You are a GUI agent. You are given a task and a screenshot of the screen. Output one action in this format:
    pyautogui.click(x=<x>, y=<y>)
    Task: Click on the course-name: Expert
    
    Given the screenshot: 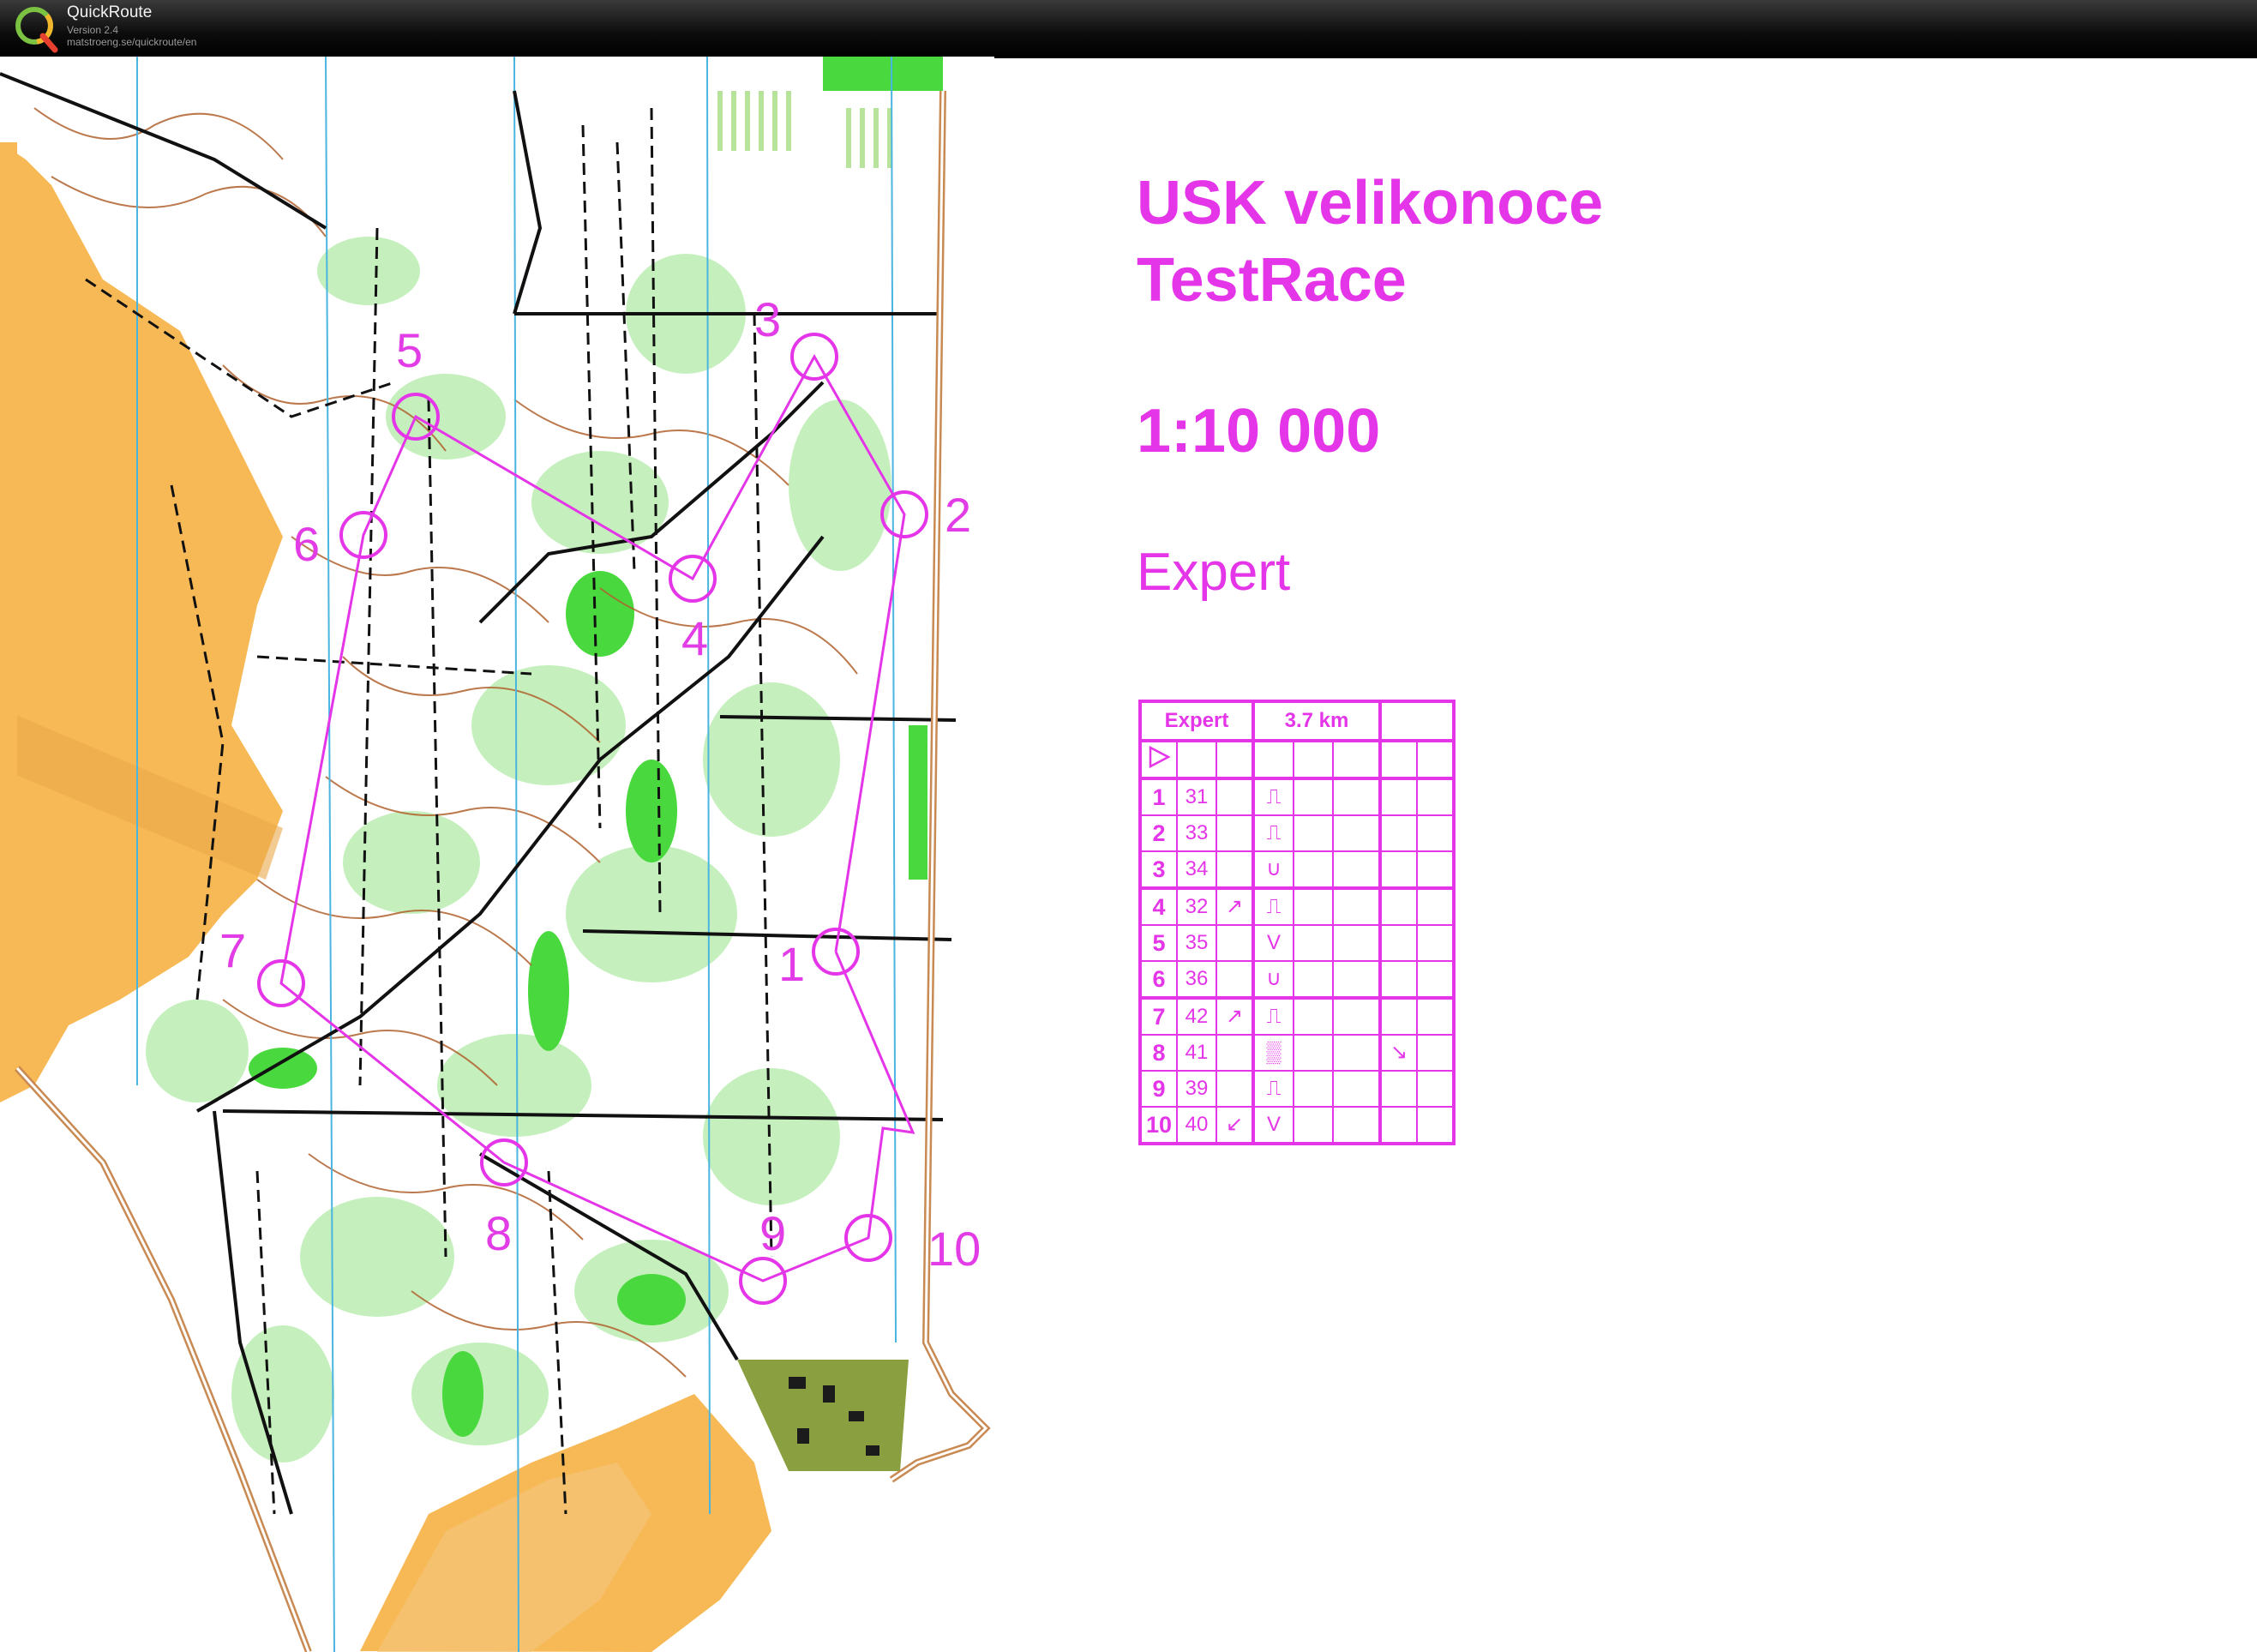 What is the action you would take?
    pyautogui.click(x=1214, y=572)
    